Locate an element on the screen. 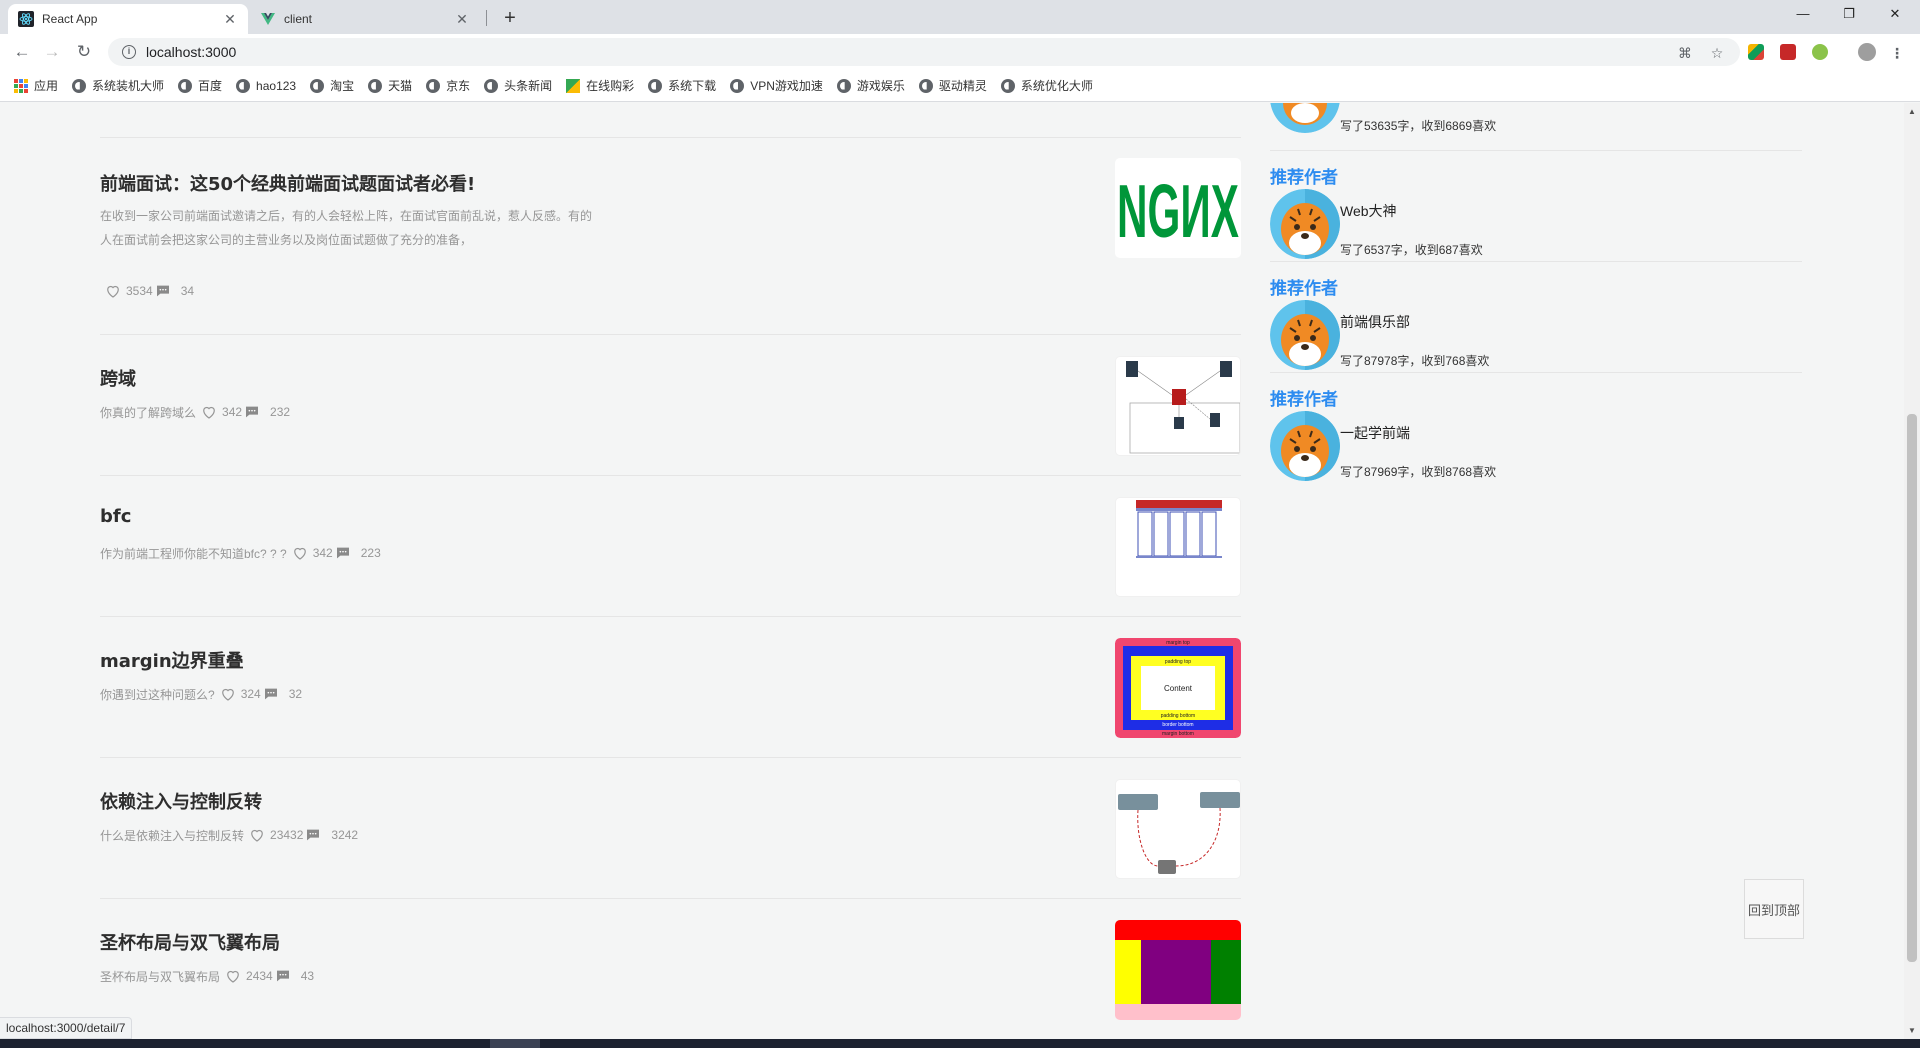 Image resolution: width=1920 pixels, height=1048 pixels. comment-count: 32 is located at coordinates (295, 694).